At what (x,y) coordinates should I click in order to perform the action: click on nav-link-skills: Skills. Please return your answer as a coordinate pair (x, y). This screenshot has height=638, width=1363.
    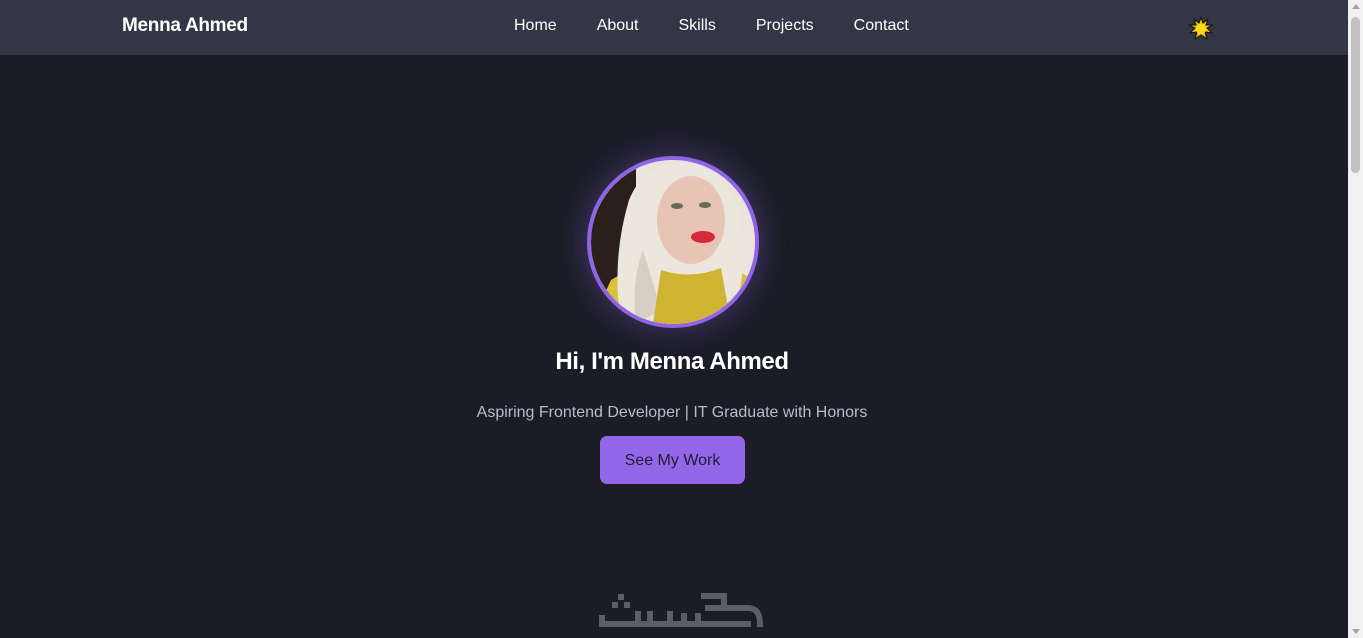
    Looking at the image, I should click on (697, 26).